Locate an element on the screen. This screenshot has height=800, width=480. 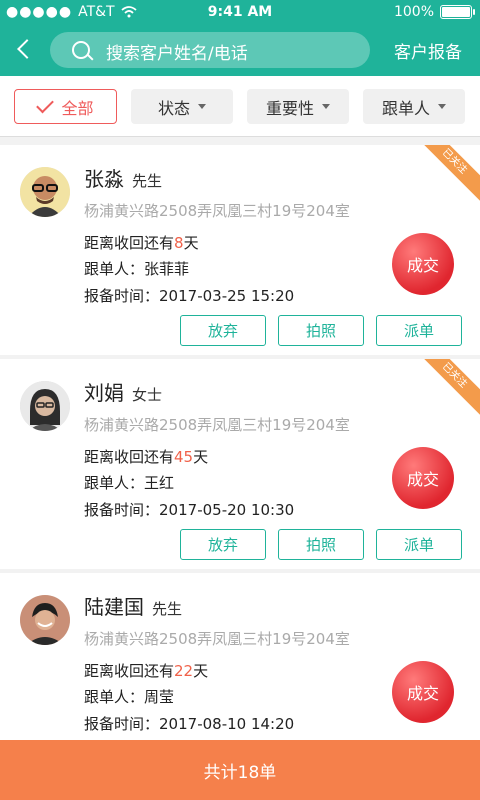
report-time-value: 2017-08-10 14:20 is located at coordinates (227, 724).